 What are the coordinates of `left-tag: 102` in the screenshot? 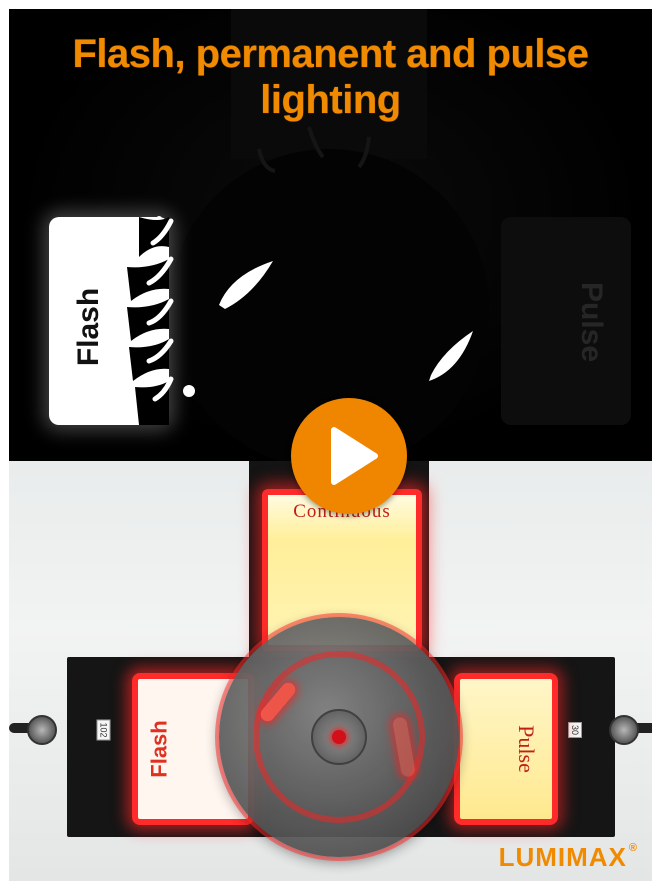 It's located at (103, 730).